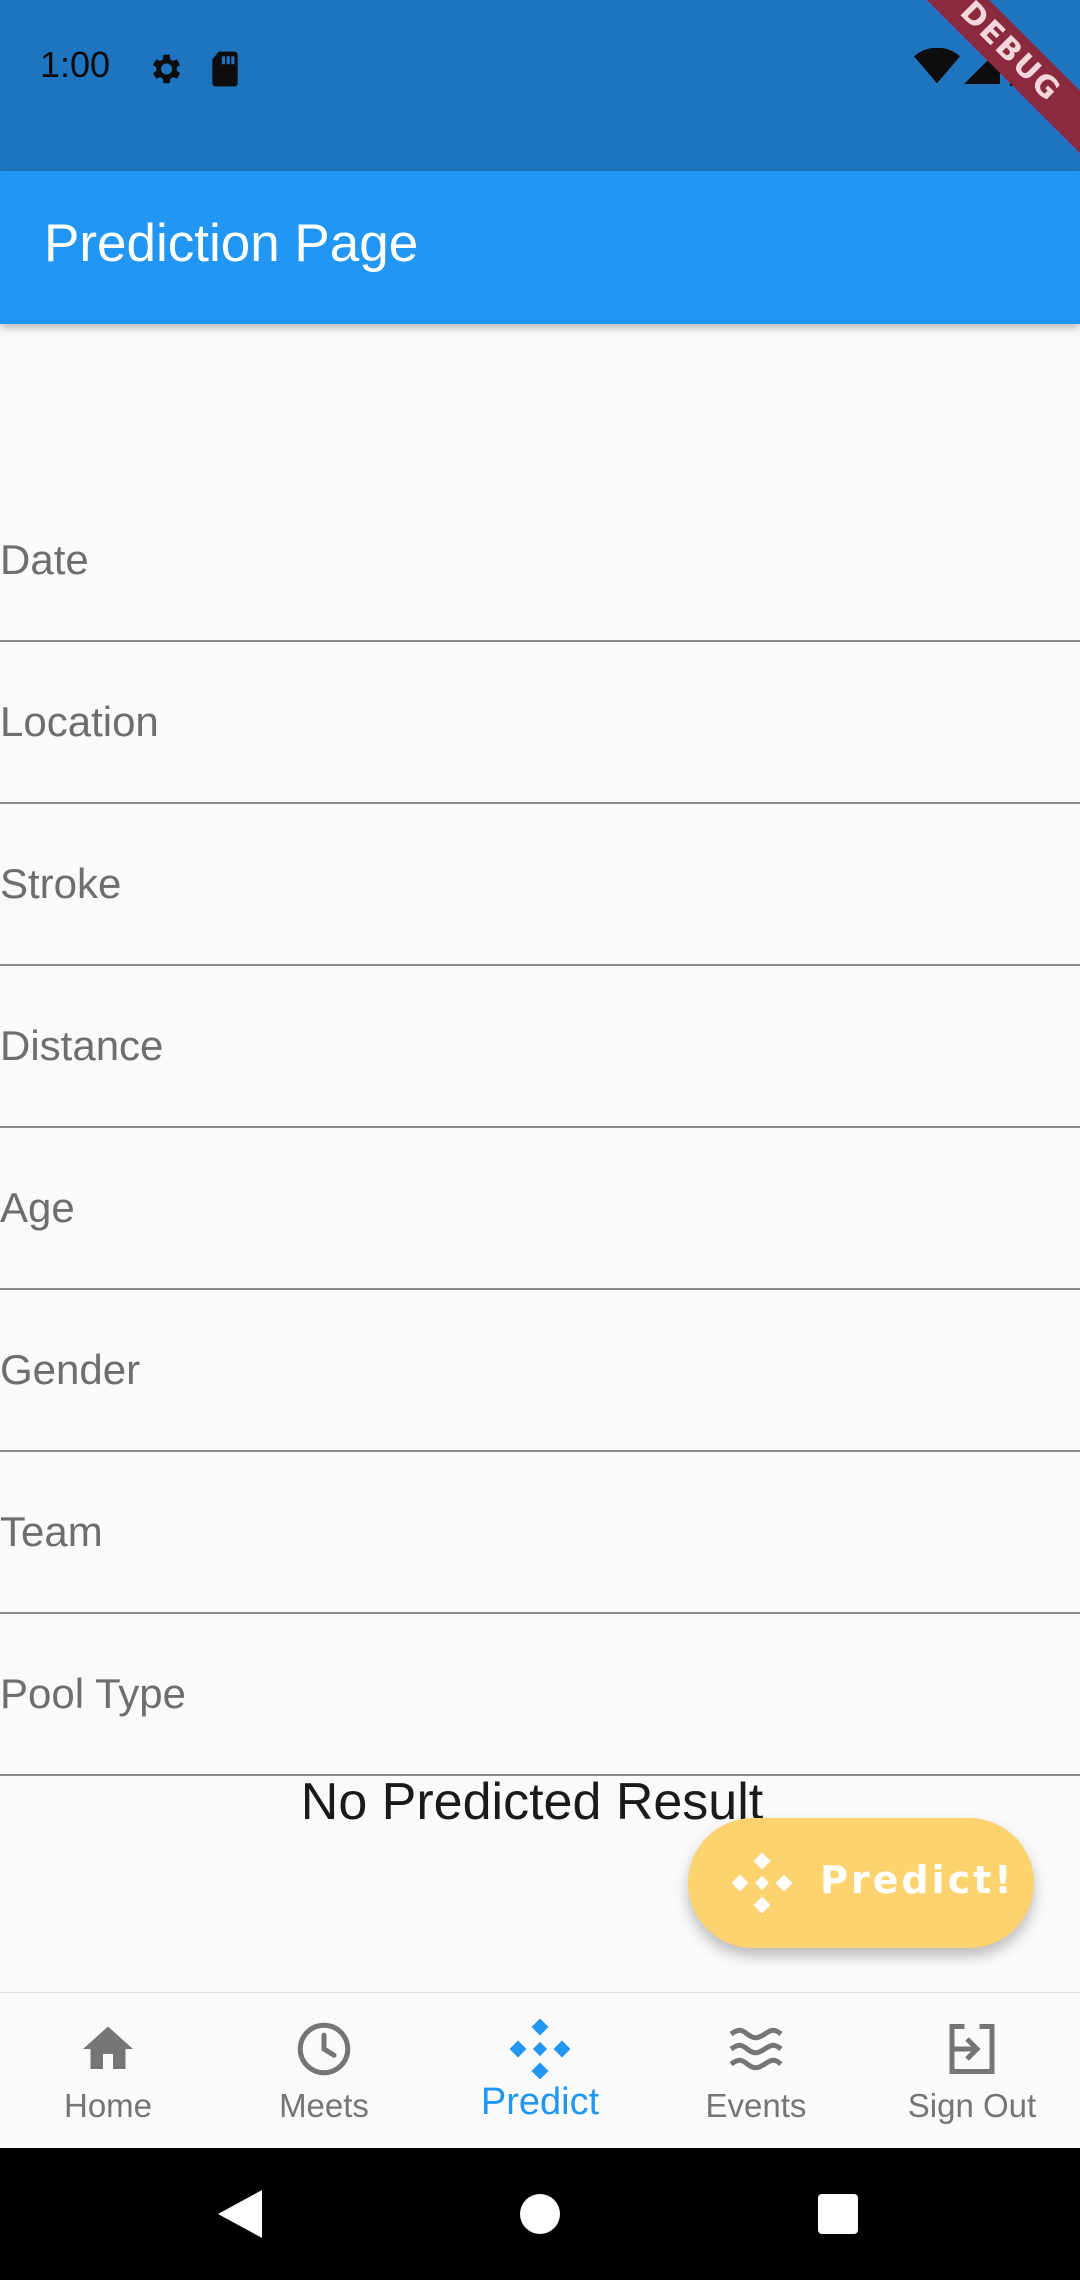 The image size is (1080, 2280). Describe the element at coordinates (540, 2049) in the screenshot. I see `diamond-cluster-icon` at that location.